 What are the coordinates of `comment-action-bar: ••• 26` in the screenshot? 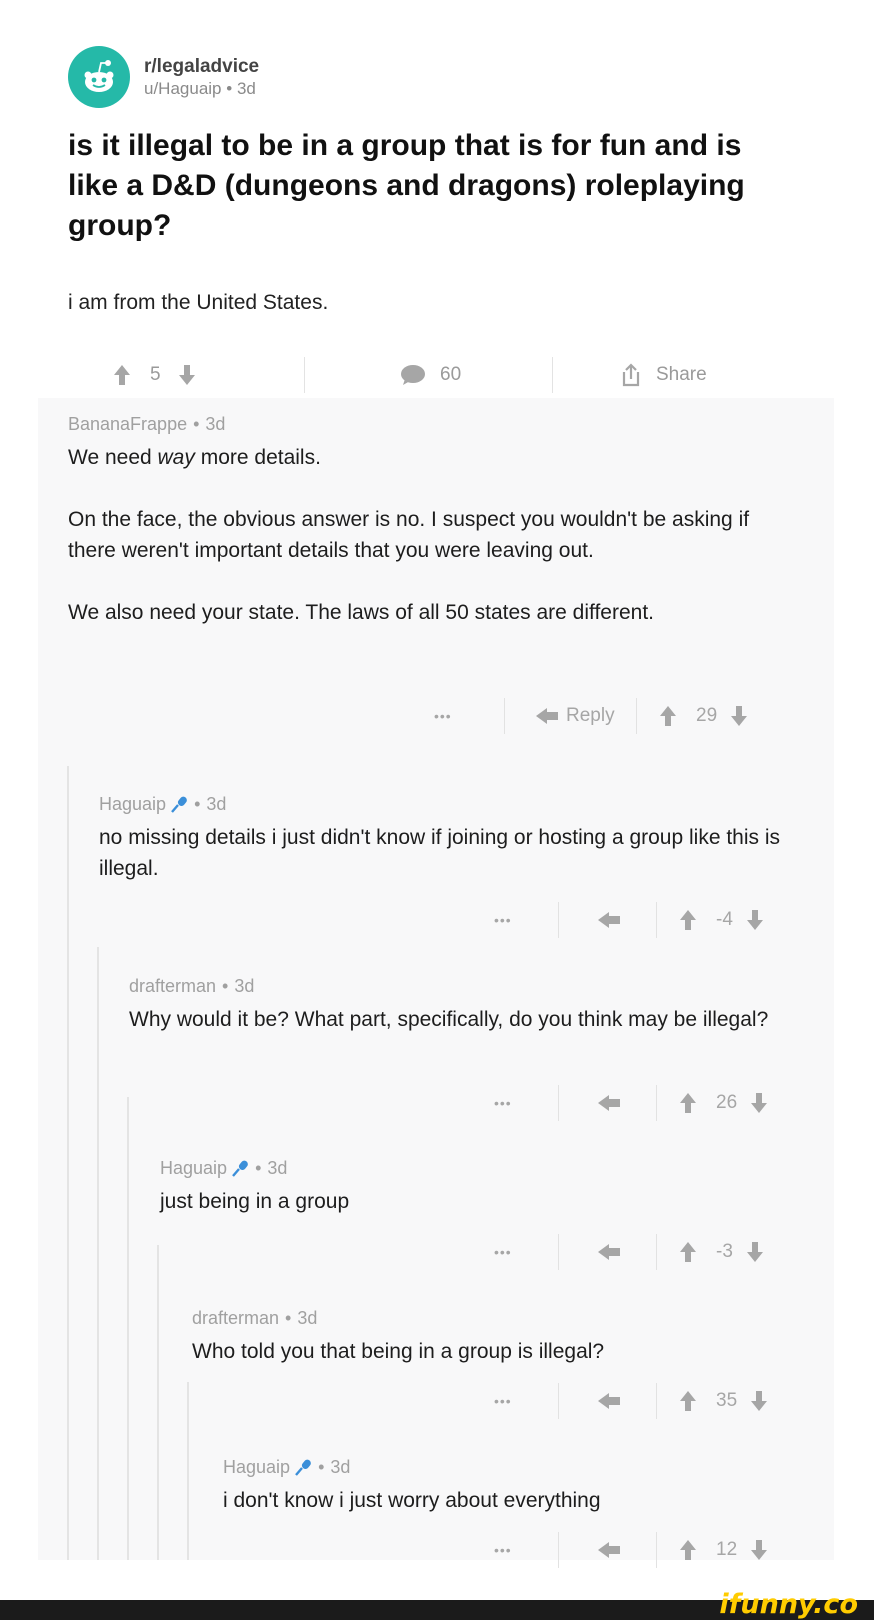 It's located at (640, 1103).